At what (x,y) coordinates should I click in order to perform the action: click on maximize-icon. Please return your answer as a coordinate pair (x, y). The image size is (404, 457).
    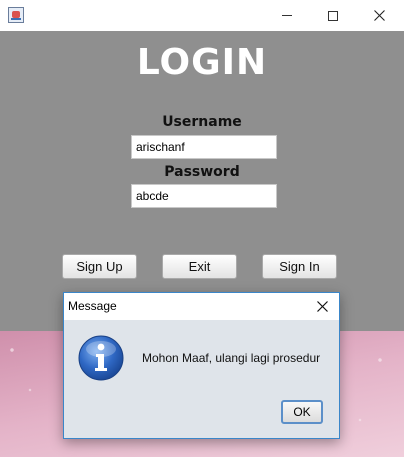
    Looking at the image, I should click on (333, 15).